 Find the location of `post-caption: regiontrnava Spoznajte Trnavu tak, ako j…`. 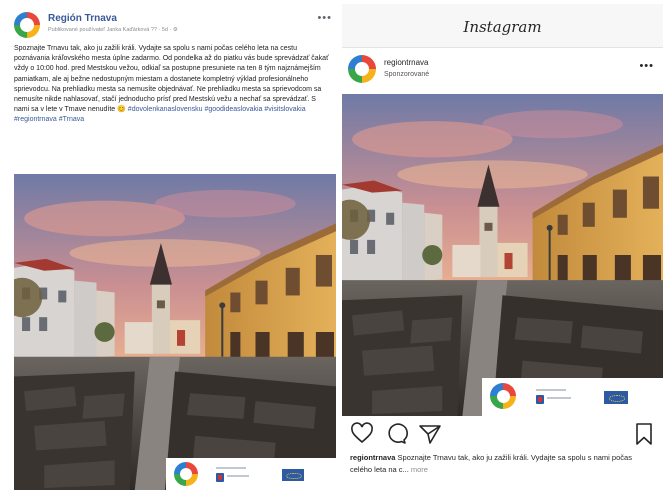

post-caption: regiontrnava Spoznajte Trnavu tak, ako j… is located at coordinates (503, 464).